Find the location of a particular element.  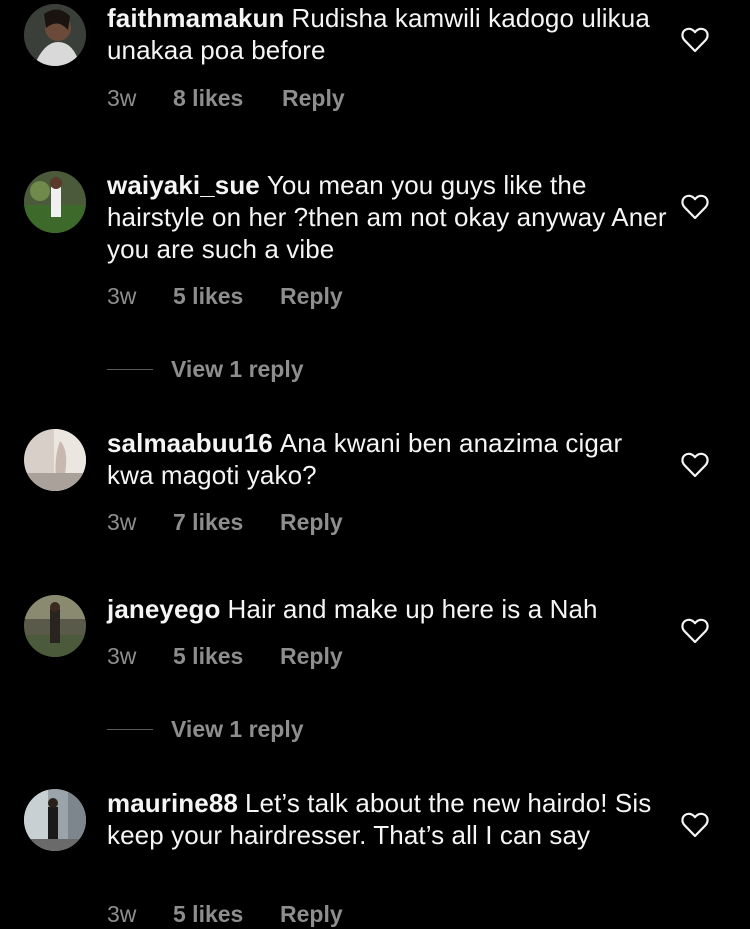

comment-text: janeyego Hair and make up here is a Nah is located at coordinates (387, 609).